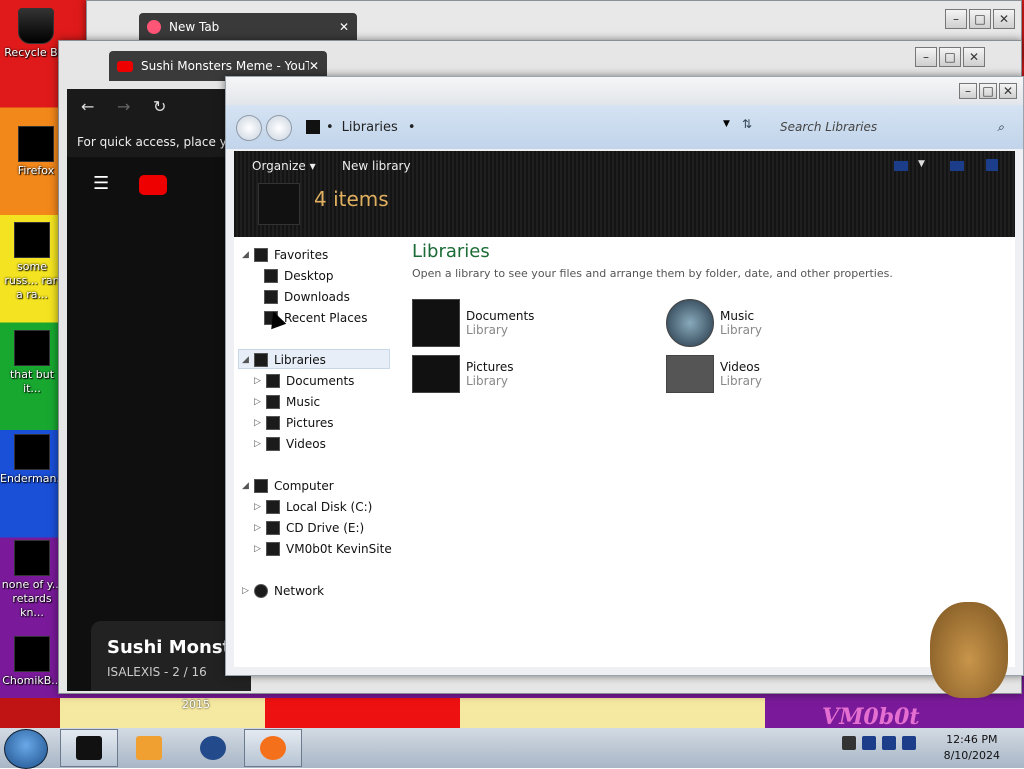 The width and height of the screenshot is (1024, 769). What do you see at coordinates (273, 507) in the screenshot?
I see `drive-icon` at bounding box center [273, 507].